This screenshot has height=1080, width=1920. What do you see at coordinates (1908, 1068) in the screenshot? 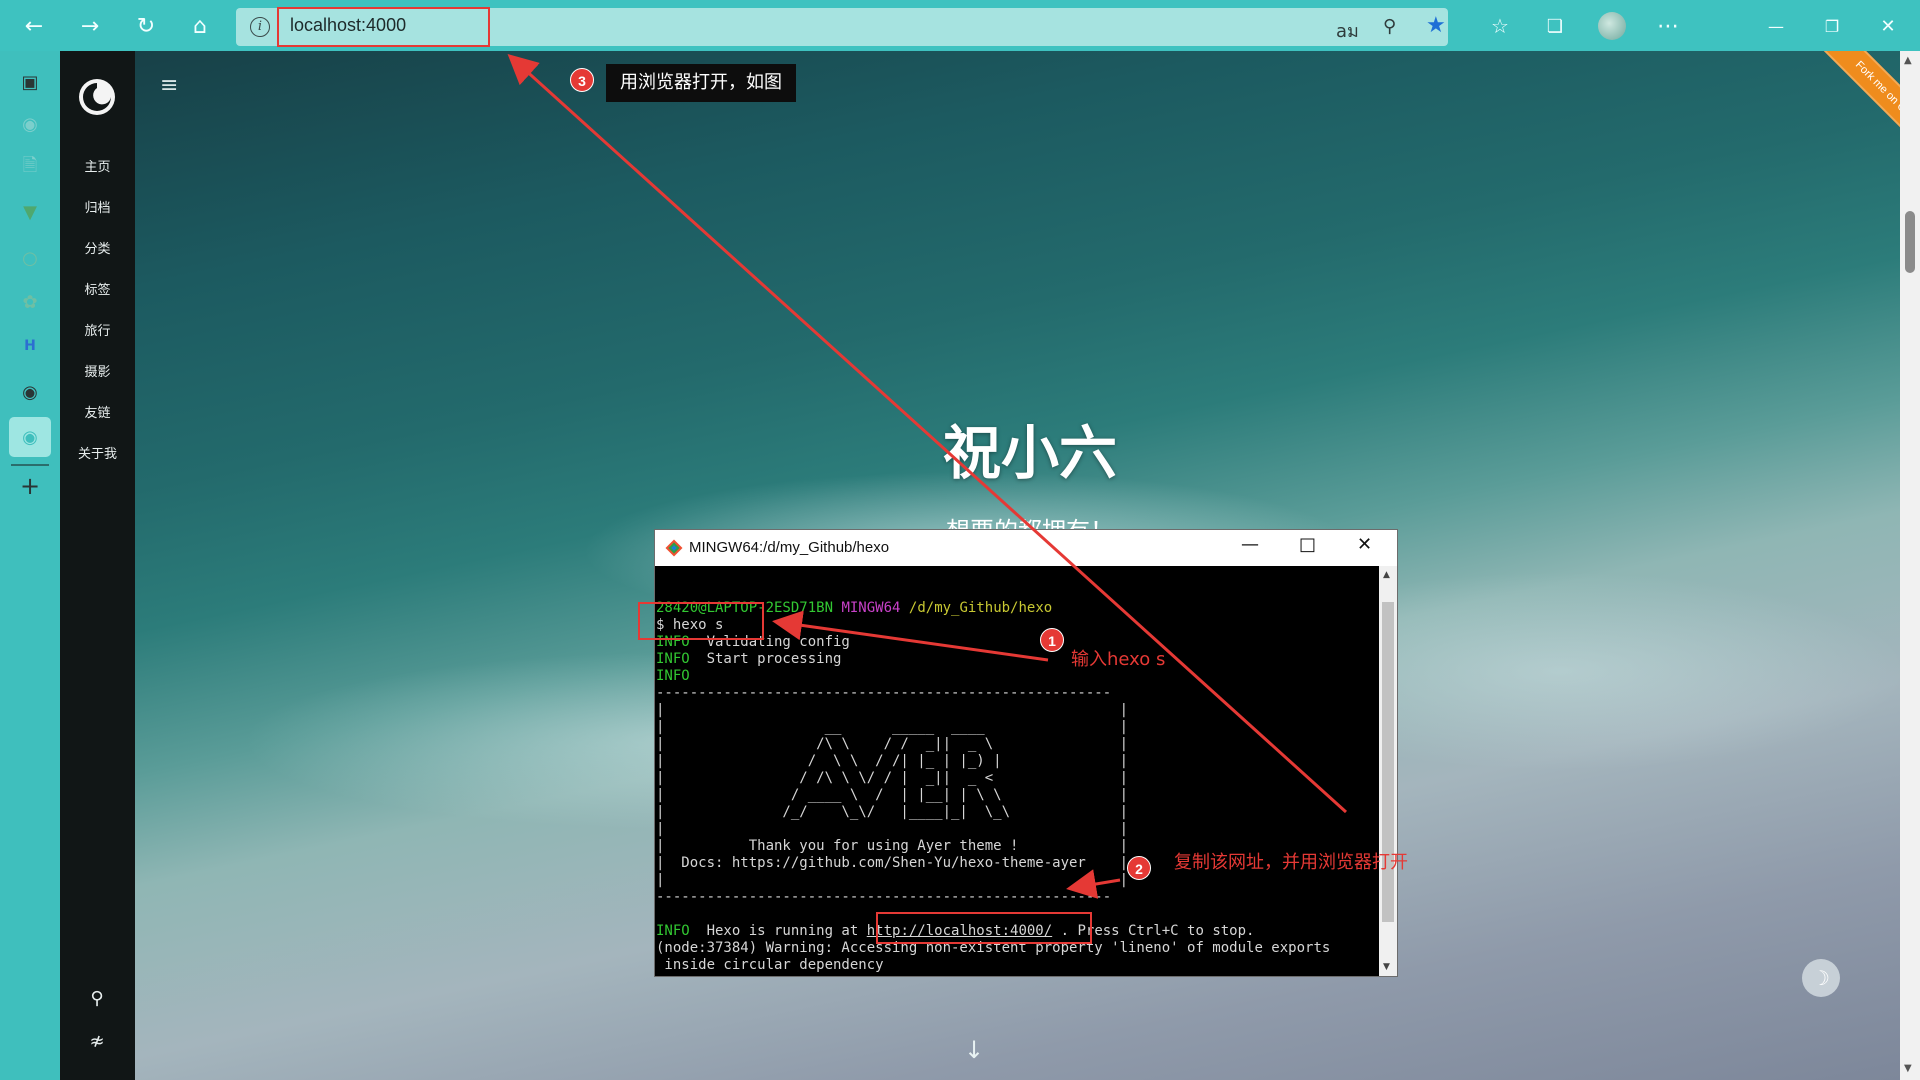
I see `scroll-down-arrow-icon: ▼` at bounding box center [1908, 1068].